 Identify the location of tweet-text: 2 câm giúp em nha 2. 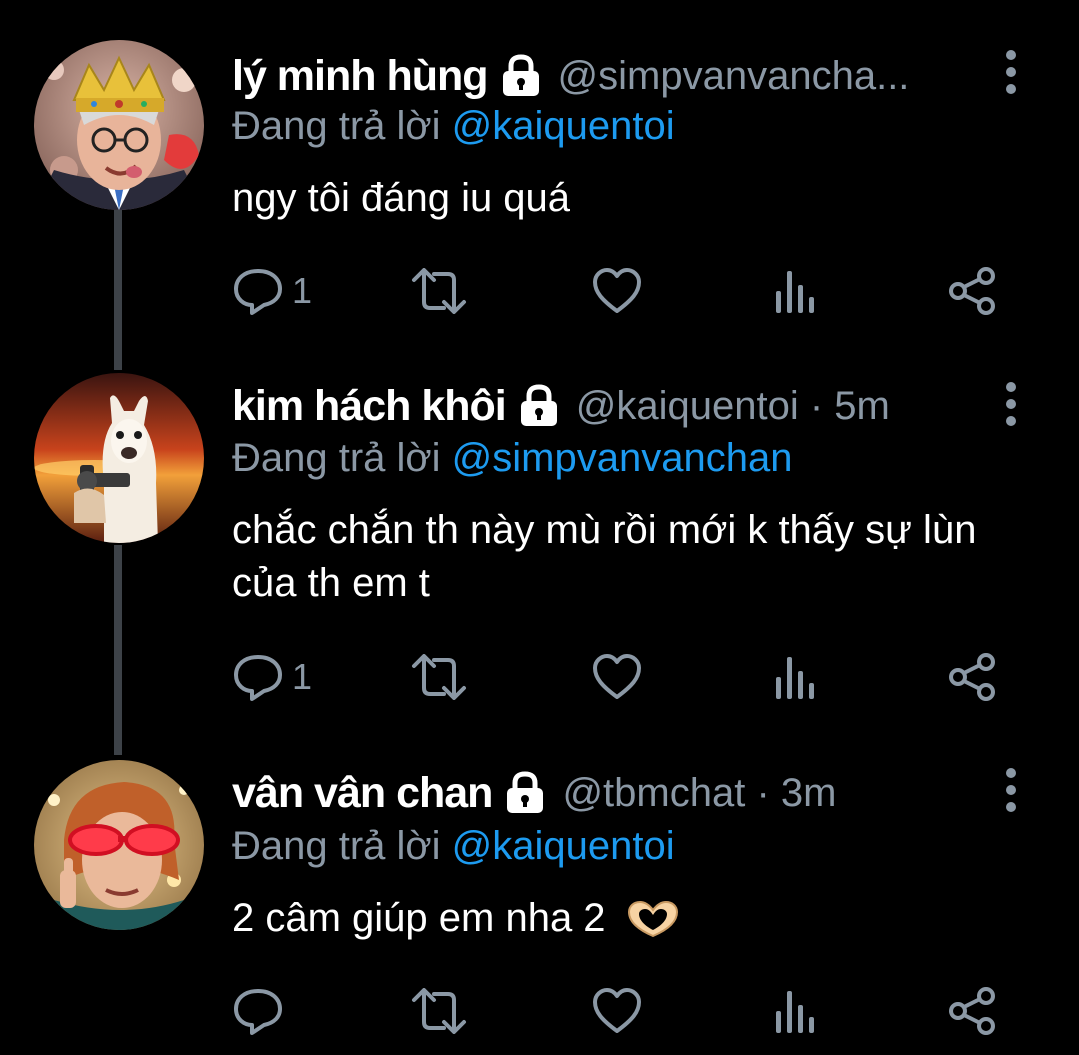
(632, 918).